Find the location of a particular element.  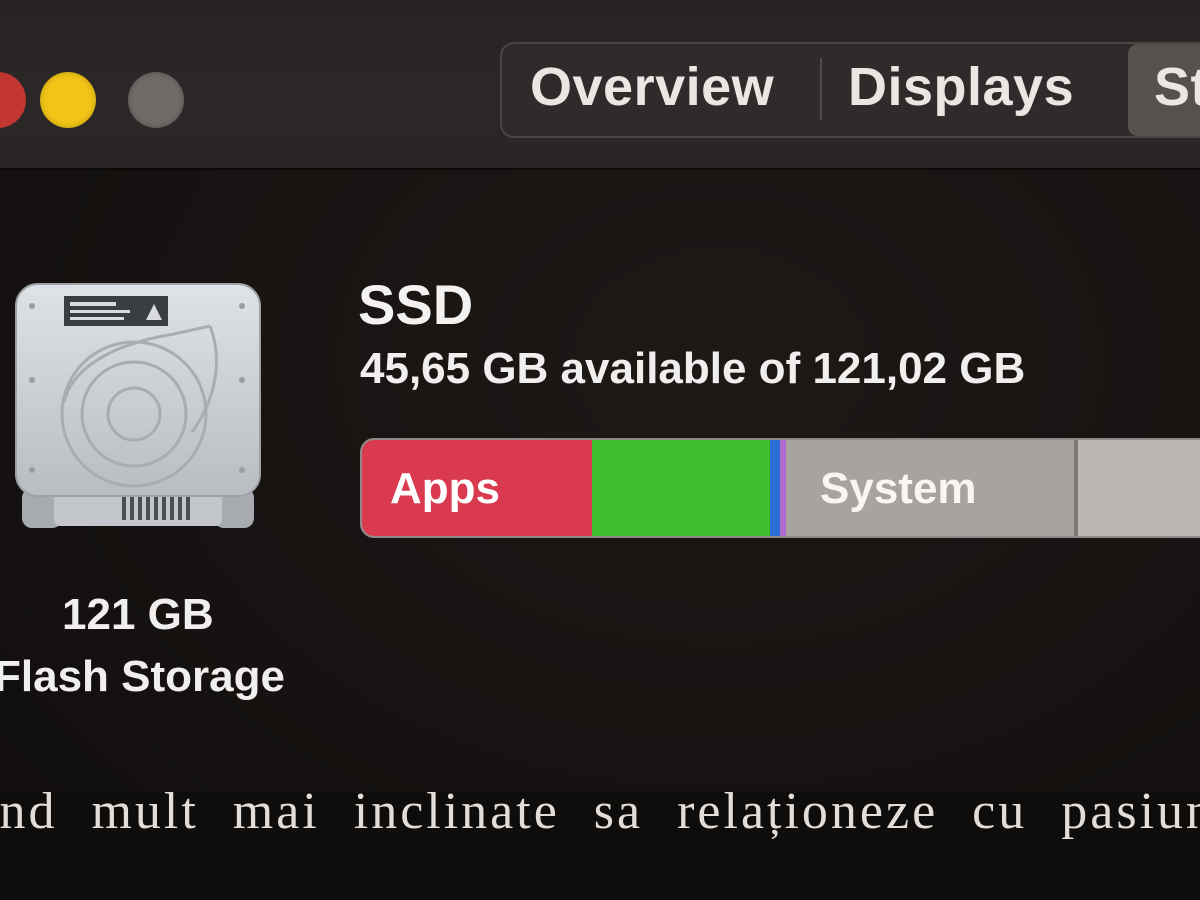

usage-segment-apps: Apps is located at coordinates (477, 488).